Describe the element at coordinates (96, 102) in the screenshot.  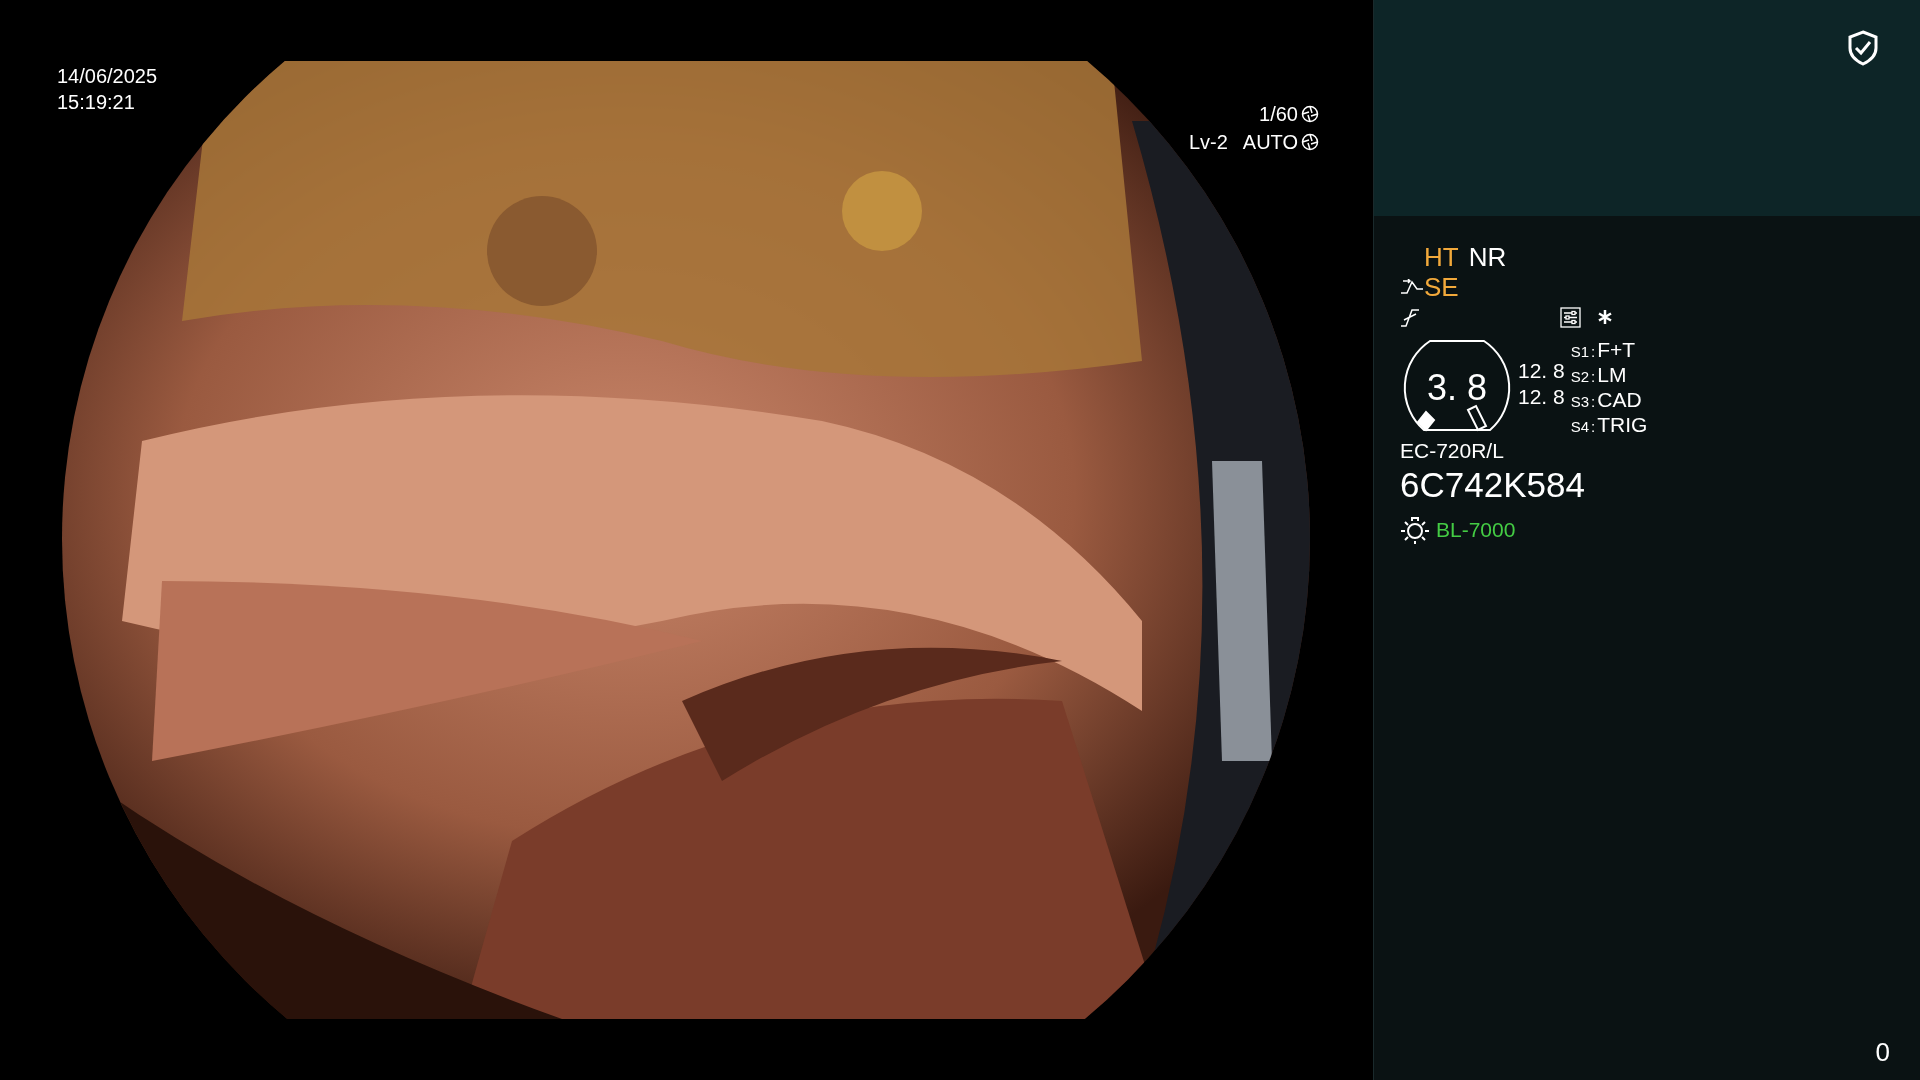
I see `time-text: 15:19:21` at that location.